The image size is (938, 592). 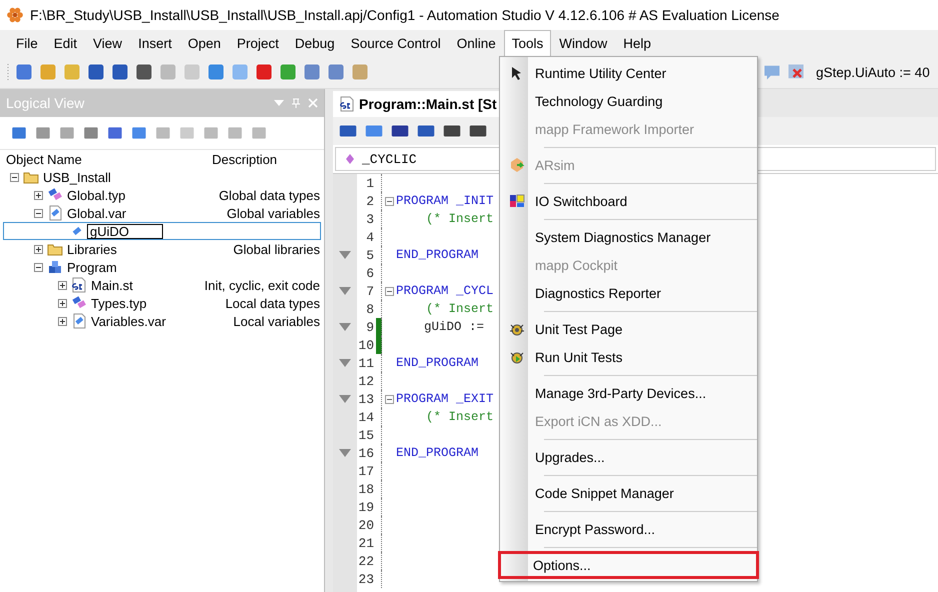 I want to click on menu-item: Runtime Utility Center, so click(x=628, y=73).